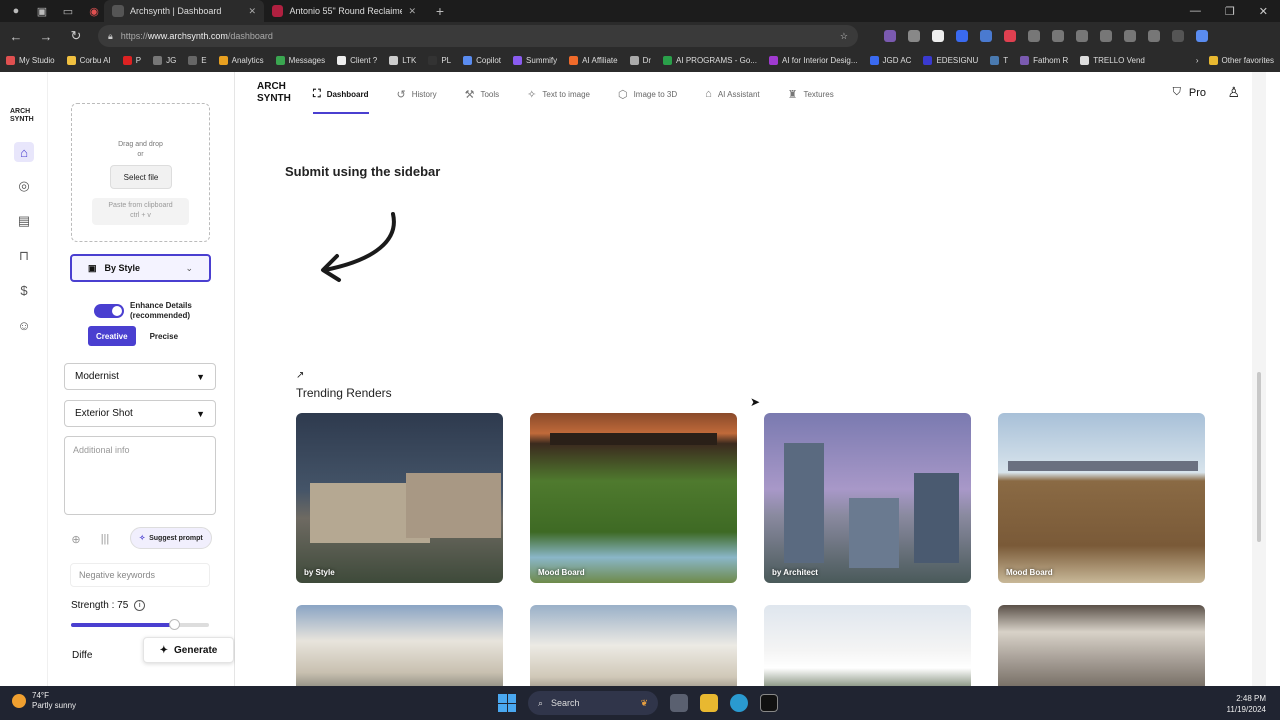  I want to click on profile-icon: ●, so click(16, 11).